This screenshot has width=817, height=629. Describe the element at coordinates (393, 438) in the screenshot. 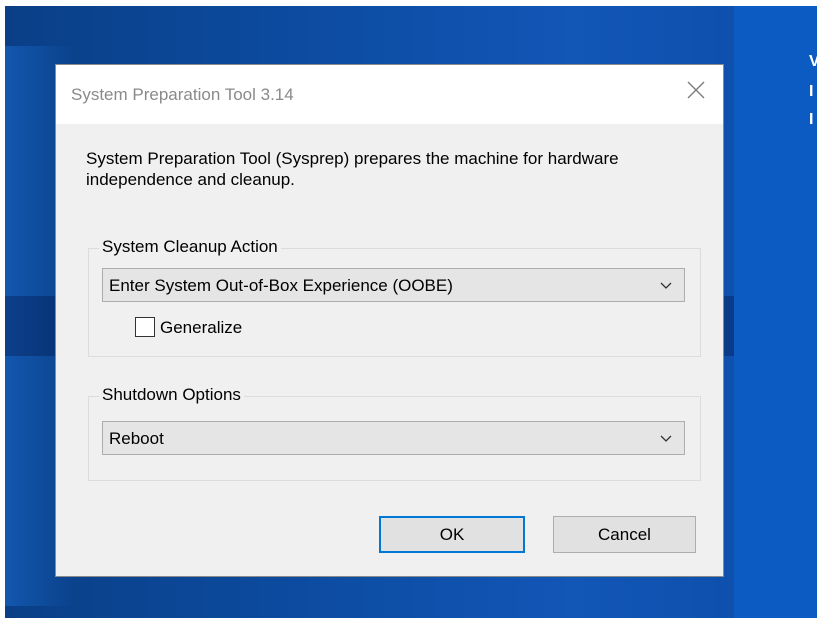

I see `shutdown-options-dropdown: Reboot` at that location.